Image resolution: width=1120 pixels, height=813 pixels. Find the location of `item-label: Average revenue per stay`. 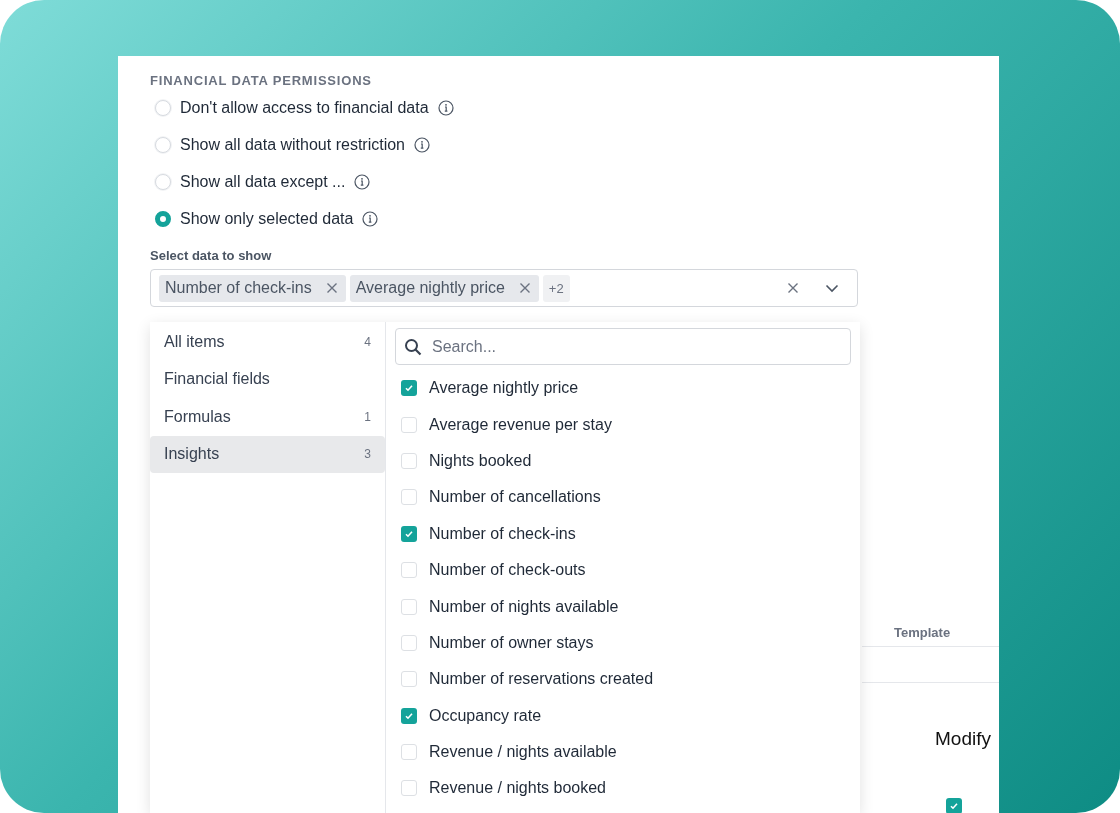

item-label: Average revenue per stay is located at coordinates (520, 424).